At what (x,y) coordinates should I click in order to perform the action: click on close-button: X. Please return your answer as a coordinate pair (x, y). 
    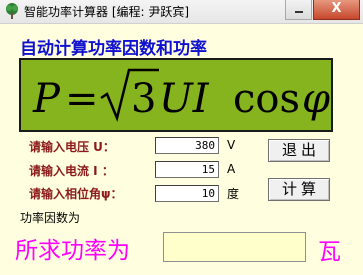
    Looking at the image, I should click on (336, 10).